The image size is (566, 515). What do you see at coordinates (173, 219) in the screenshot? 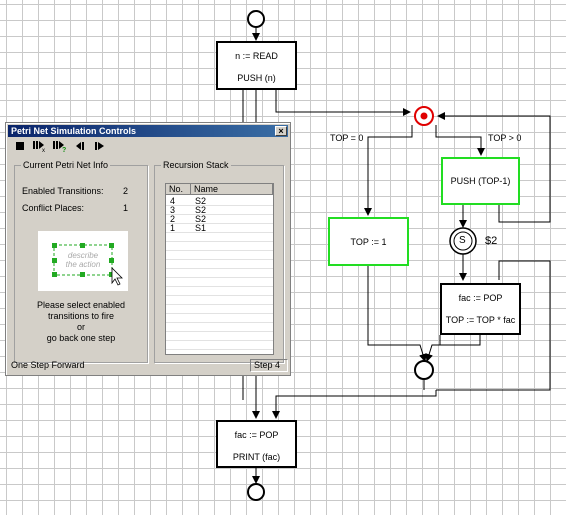
I see `row-no: 2` at bounding box center [173, 219].